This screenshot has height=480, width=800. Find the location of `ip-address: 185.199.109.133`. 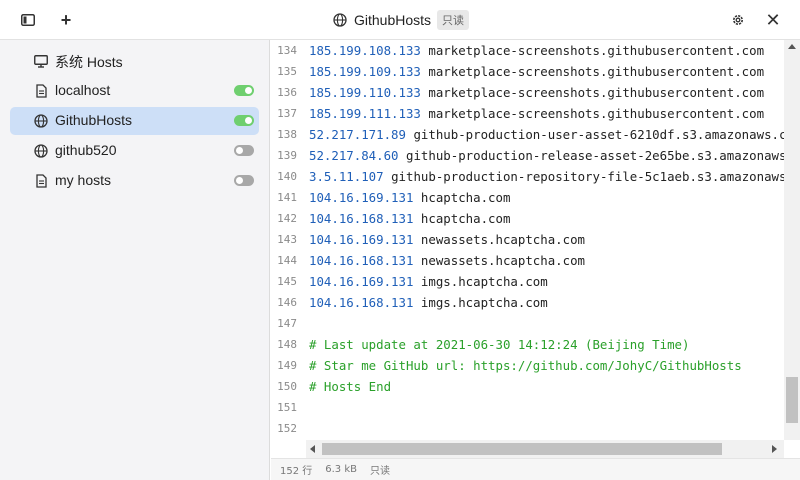

ip-address: 185.199.109.133 is located at coordinates (365, 71).